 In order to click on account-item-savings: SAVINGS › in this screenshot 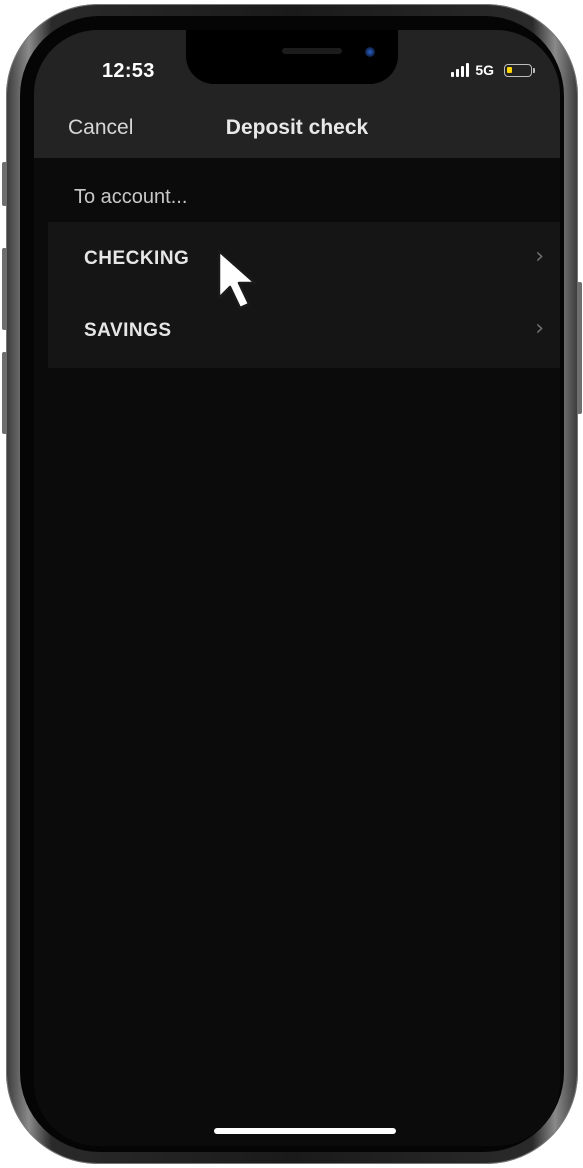, I will do `click(304, 330)`.